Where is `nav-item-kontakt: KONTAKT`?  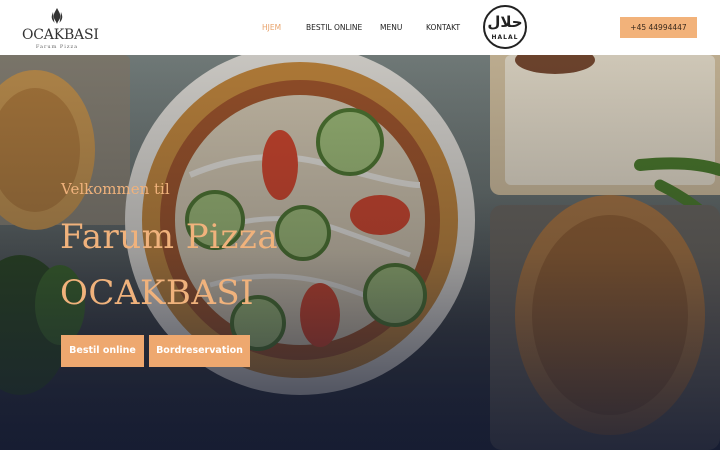
nav-item-kontakt: KONTAKT is located at coordinates (443, 28).